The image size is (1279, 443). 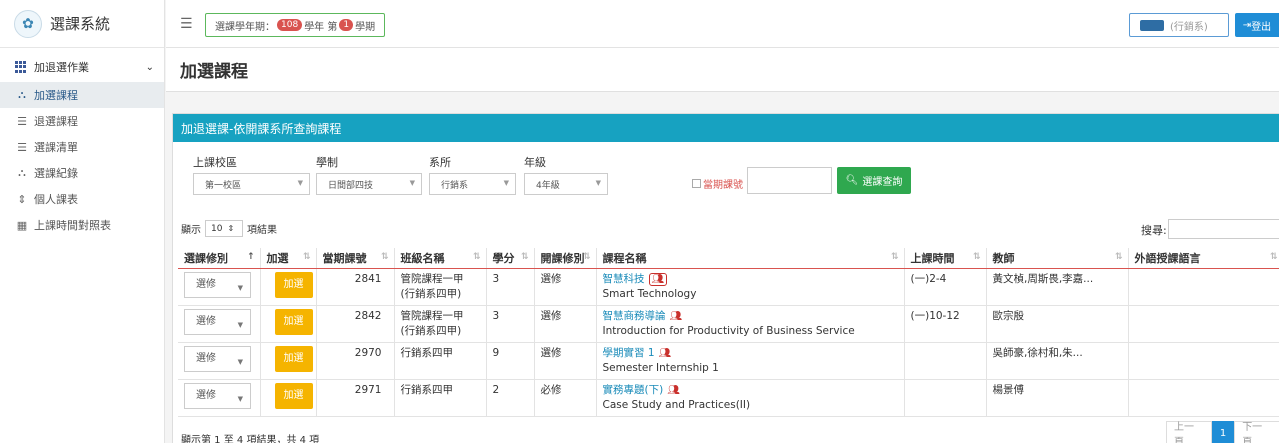 I want to click on course-name-link: 智慧科技, so click(x=624, y=279).